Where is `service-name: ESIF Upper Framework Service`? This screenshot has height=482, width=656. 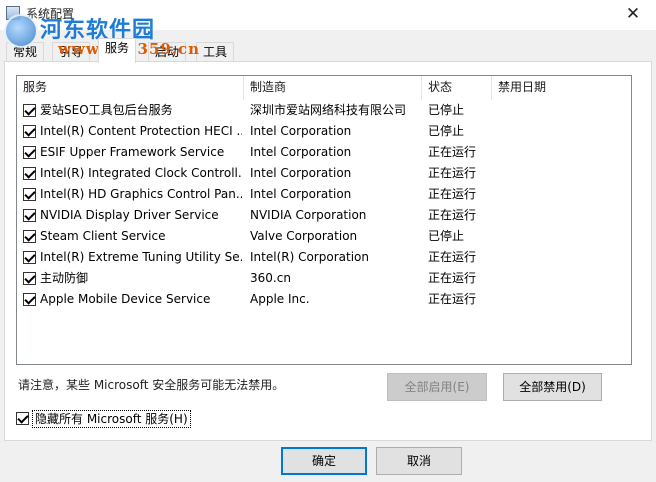 service-name: ESIF Upper Framework Service is located at coordinates (132, 152).